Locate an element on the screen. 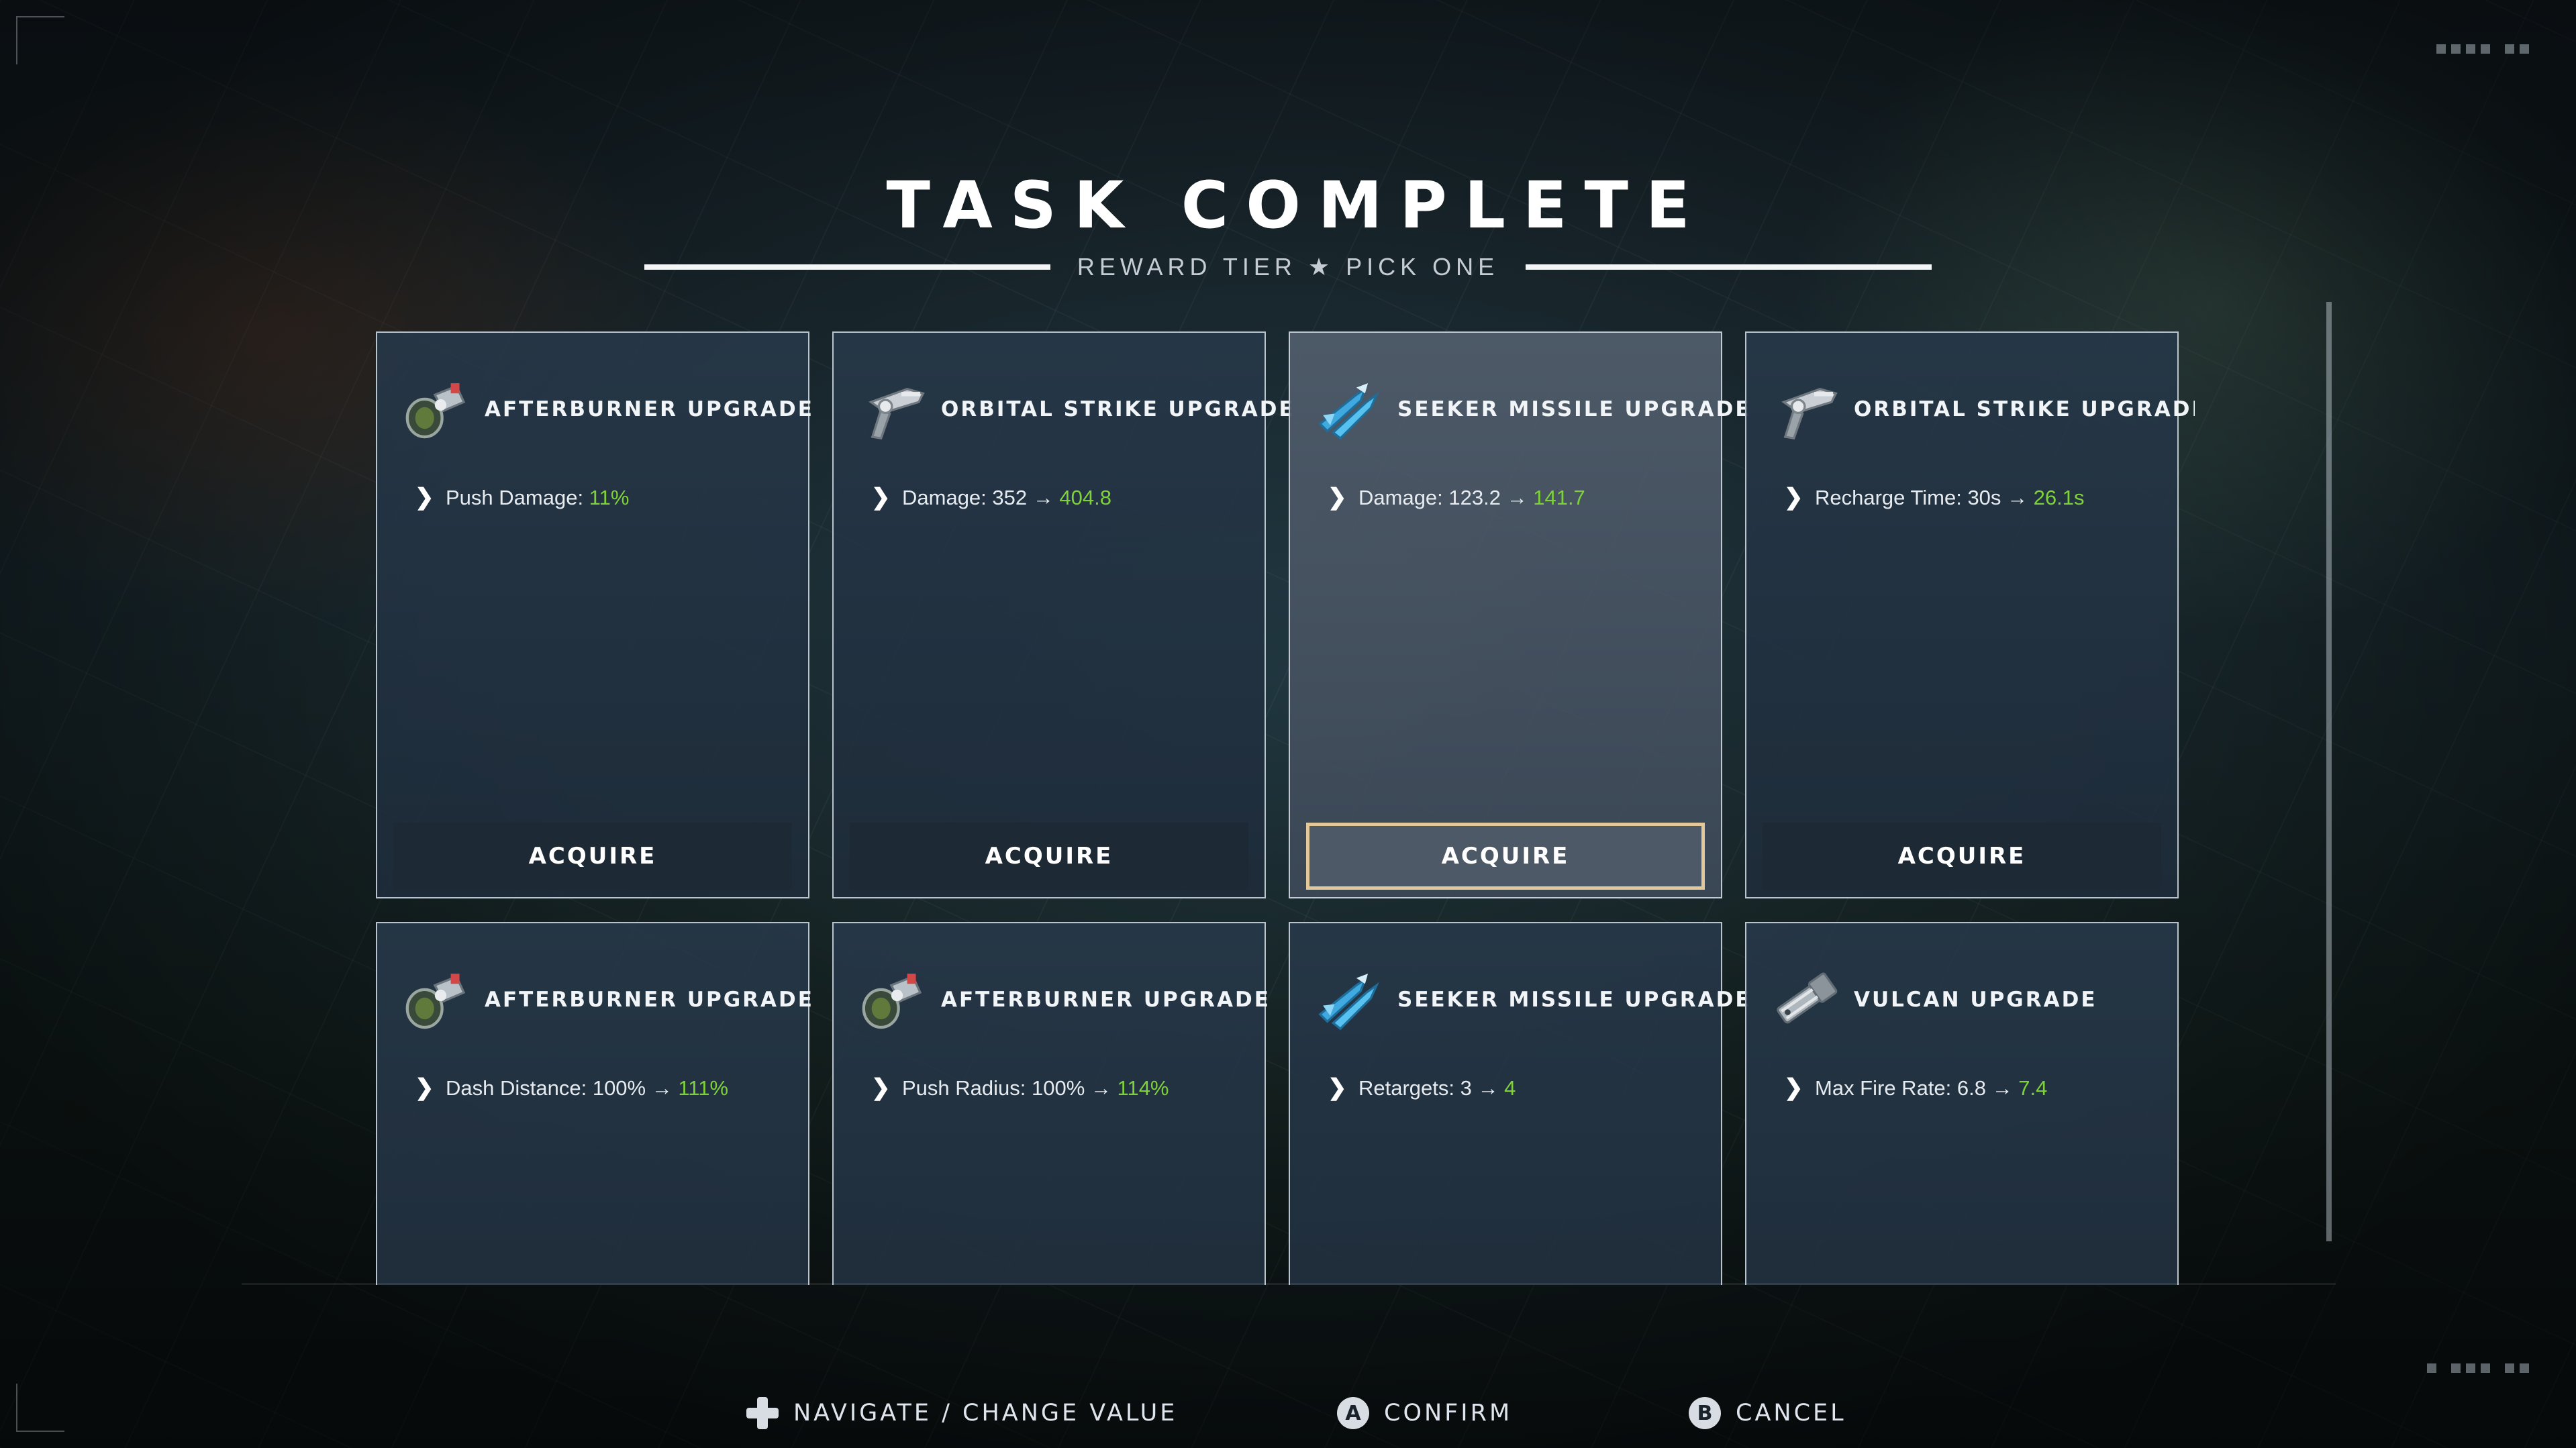 This screenshot has width=2576, height=1448. card-stat: ❯ Push Radius: 100% → 114% is located at coordinates (1054, 1088).